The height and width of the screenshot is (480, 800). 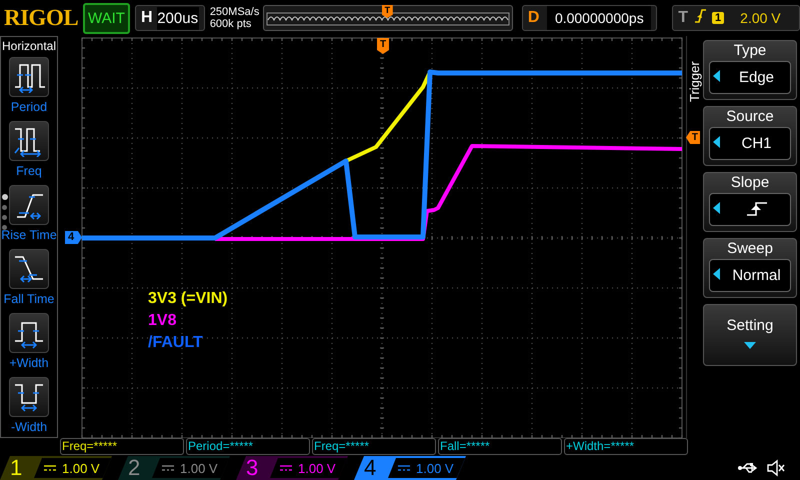 I want to click on value-field: CH1, so click(x=750, y=143).